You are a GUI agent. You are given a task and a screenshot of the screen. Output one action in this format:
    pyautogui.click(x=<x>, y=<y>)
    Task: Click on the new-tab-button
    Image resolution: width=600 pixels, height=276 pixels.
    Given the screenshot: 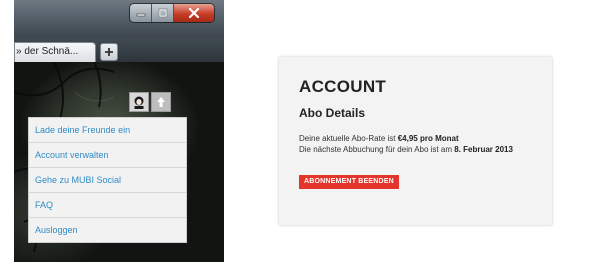 What is the action you would take?
    pyautogui.click(x=109, y=52)
    